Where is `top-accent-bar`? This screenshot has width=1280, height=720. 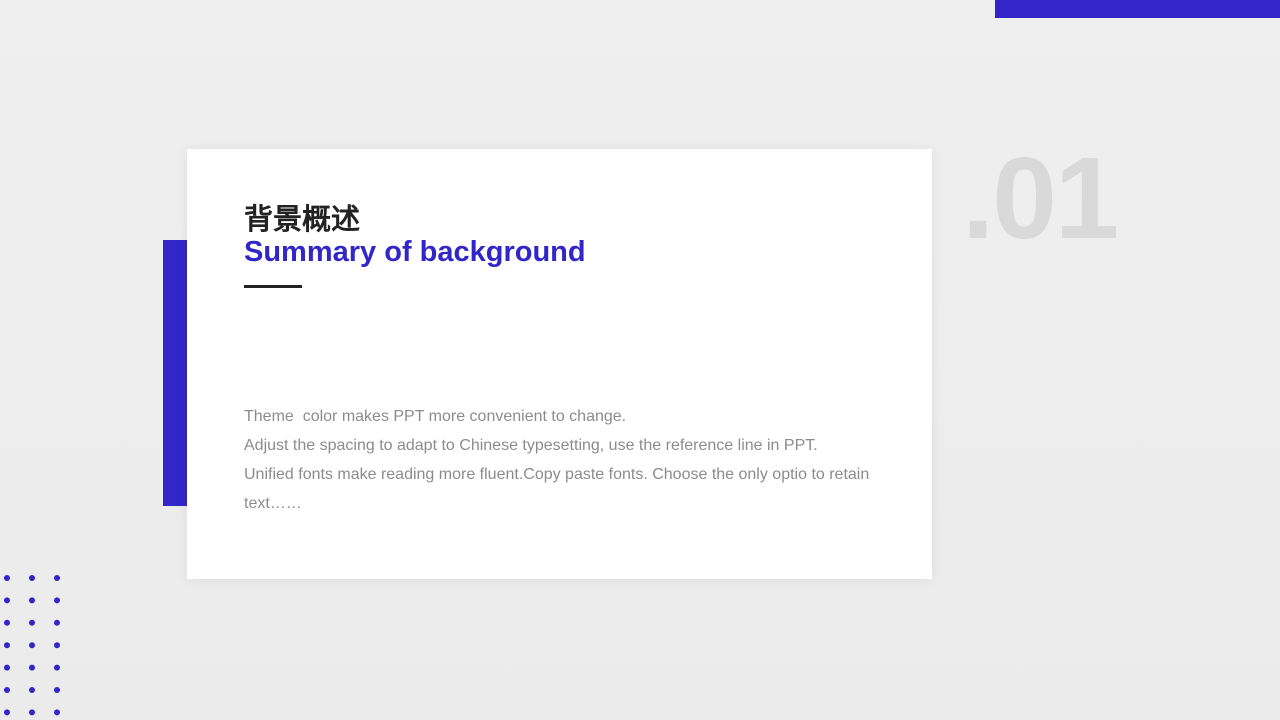
top-accent-bar is located at coordinates (1137, 9).